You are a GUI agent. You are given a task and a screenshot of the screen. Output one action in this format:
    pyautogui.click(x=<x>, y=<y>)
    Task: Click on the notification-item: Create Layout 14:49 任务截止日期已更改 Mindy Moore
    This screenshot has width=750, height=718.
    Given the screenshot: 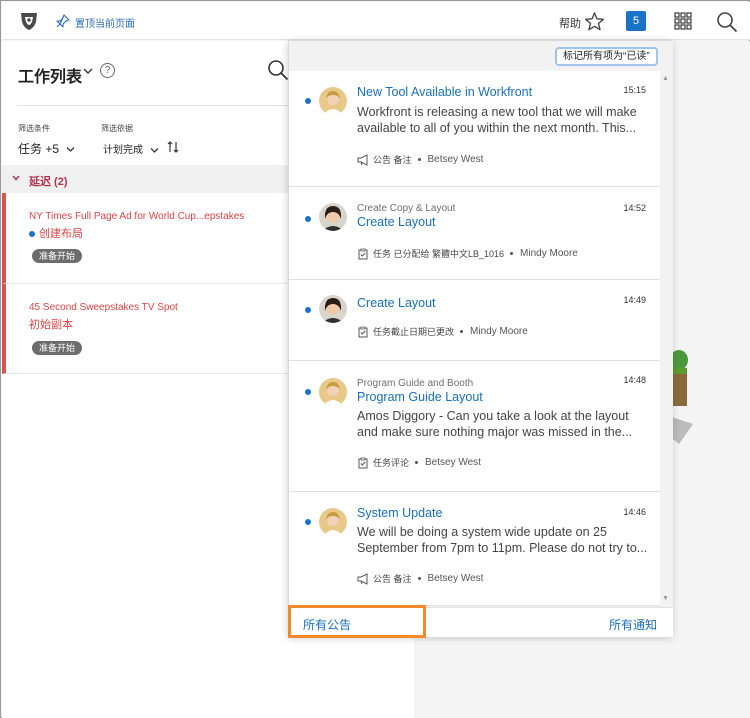 What is the action you would take?
    pyautogui.click(x=474, y=320)
    